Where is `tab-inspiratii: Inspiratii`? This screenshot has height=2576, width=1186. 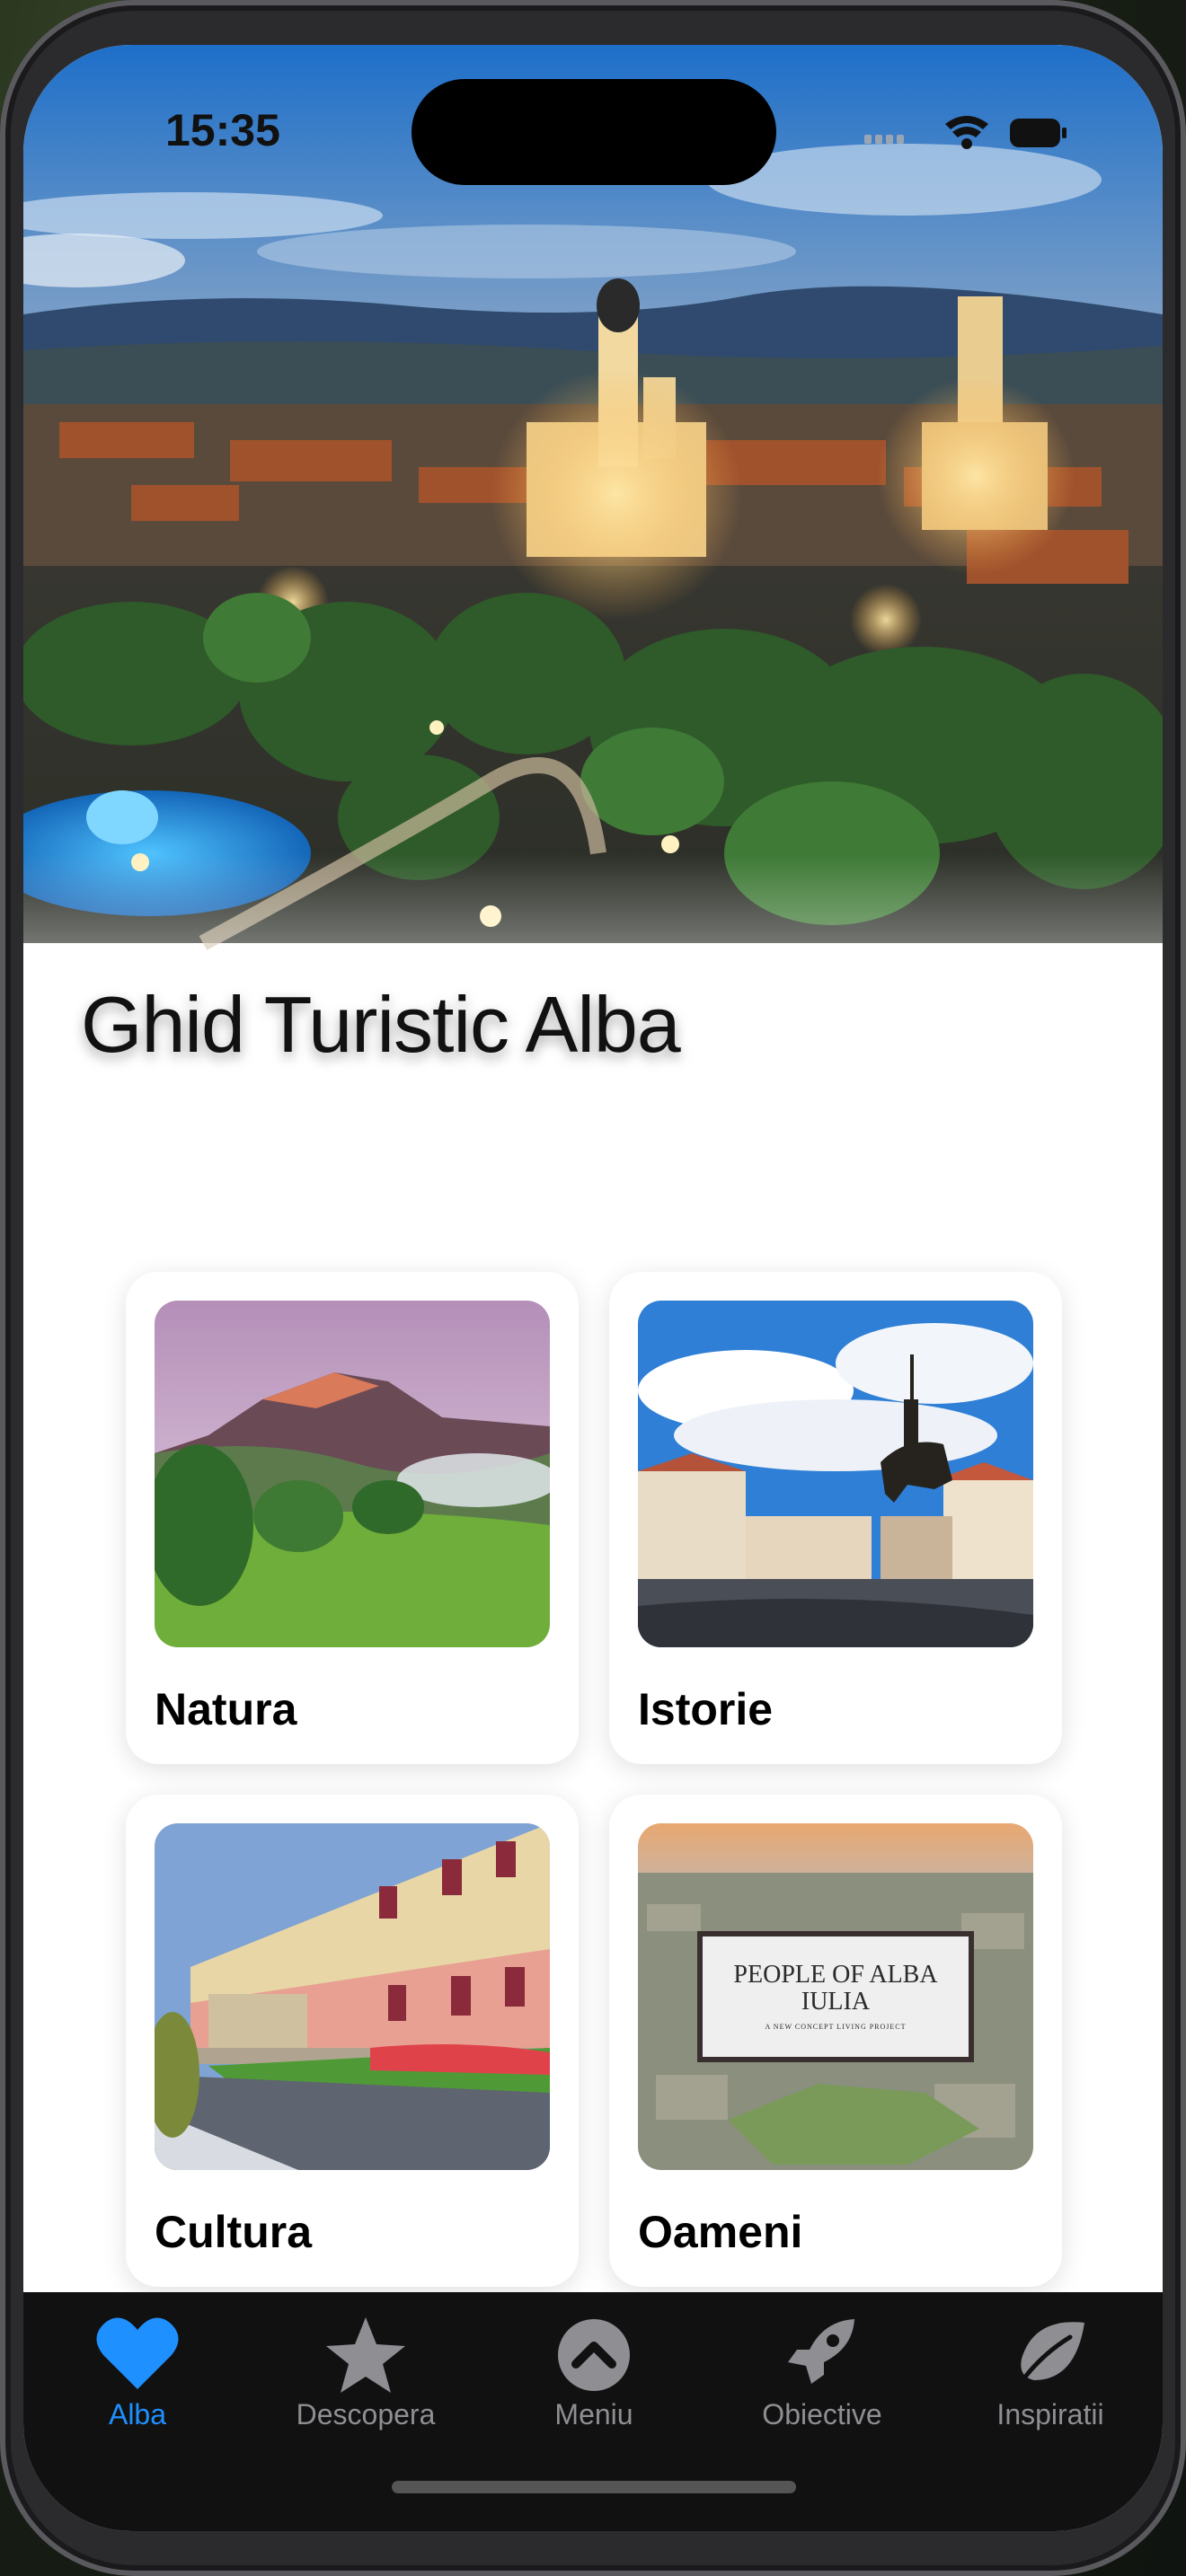 tab-inspiratii: Inspiratii is located at coordinates (1049, 2376).